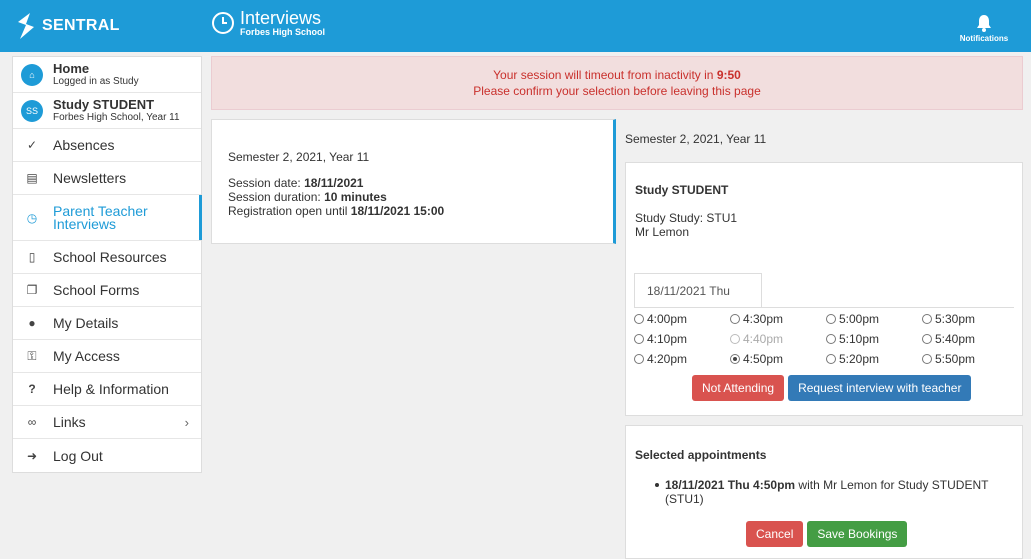 The height and width of the screenshot is (559, 1031). I want to click on sidebar-item-label: Links, so click(69, 422).